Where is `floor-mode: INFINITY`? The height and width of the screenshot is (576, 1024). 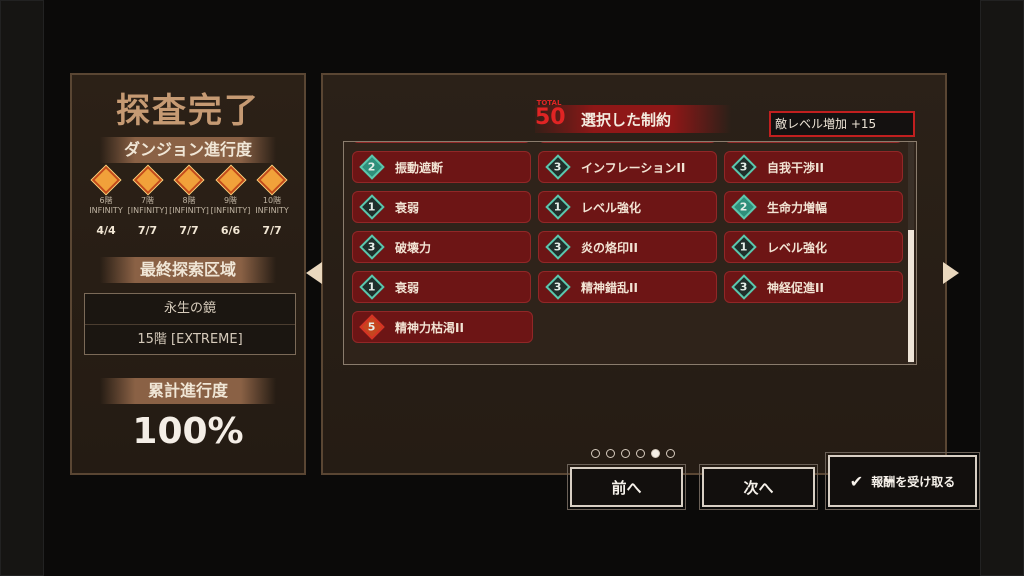
floor-mode: INFINITY is located at coordinates (272, 210).